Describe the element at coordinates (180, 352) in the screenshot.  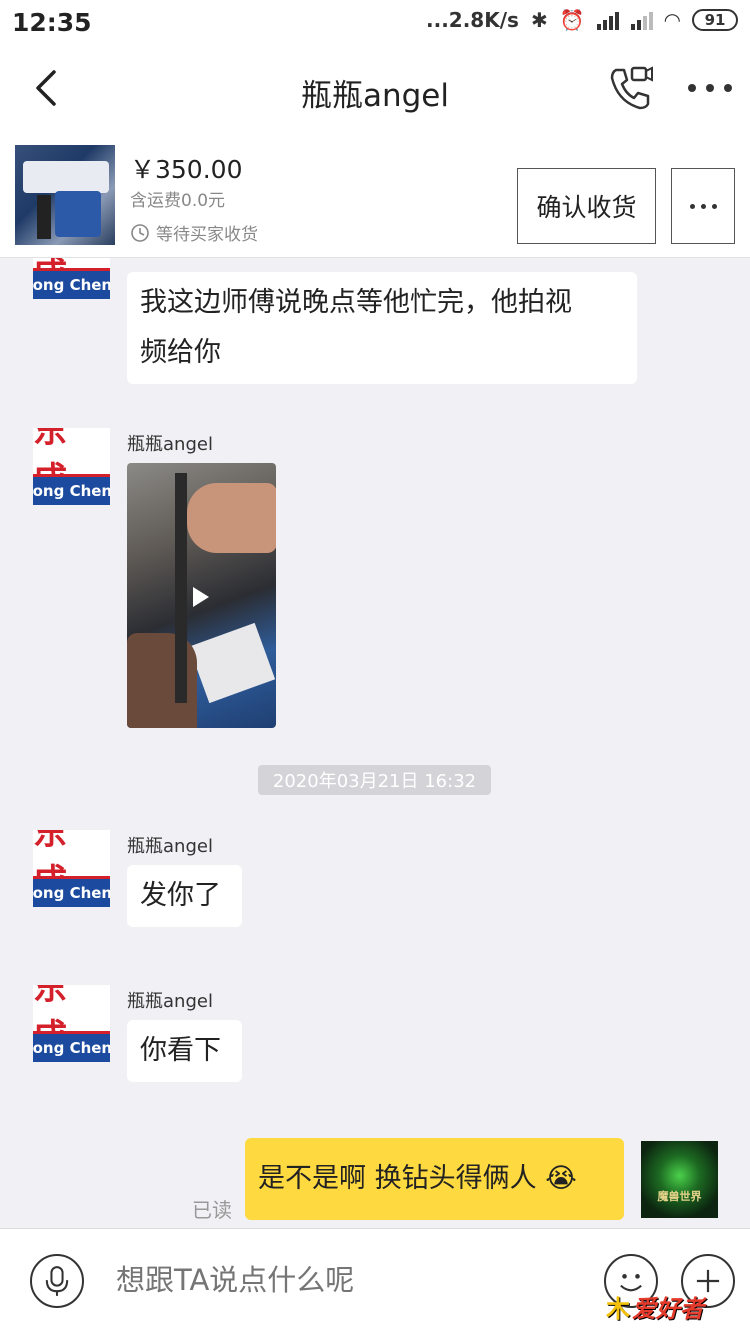
I see `message-text: 频给你` at that location.